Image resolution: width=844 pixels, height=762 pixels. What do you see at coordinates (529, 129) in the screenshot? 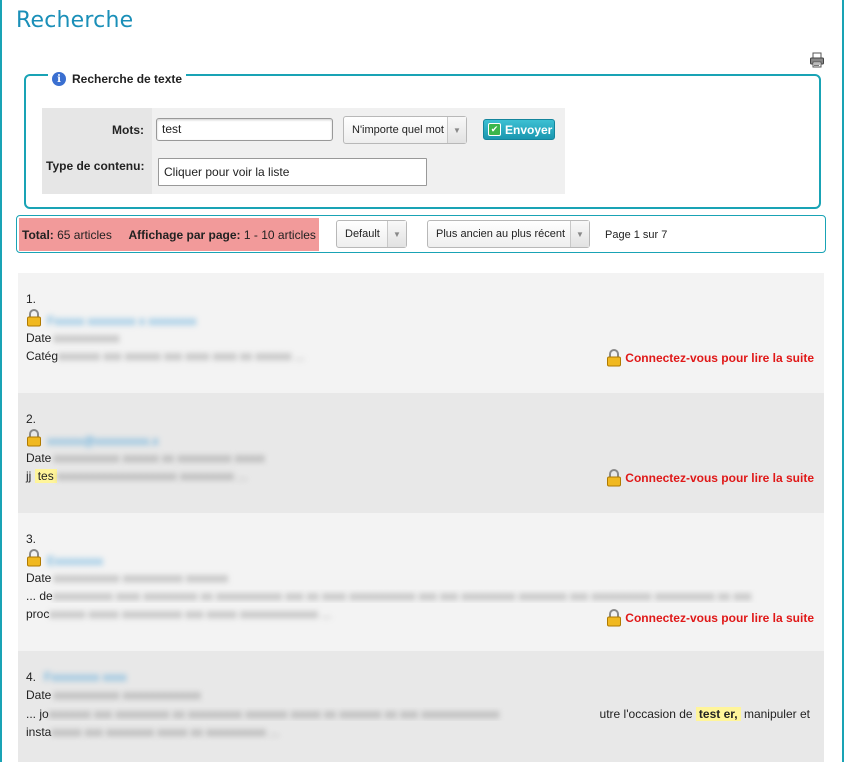
I see `submit-label: Envoyer` at bounding box center [529, 129].